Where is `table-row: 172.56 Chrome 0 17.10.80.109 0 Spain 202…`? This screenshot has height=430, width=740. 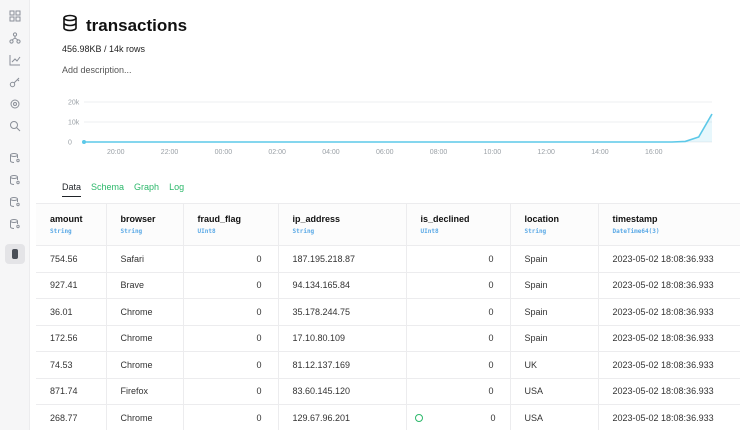
table-row: 172.56 Chrome 0 17.10.80.109 0 Spain 202… is located at coordinates (388, 338).